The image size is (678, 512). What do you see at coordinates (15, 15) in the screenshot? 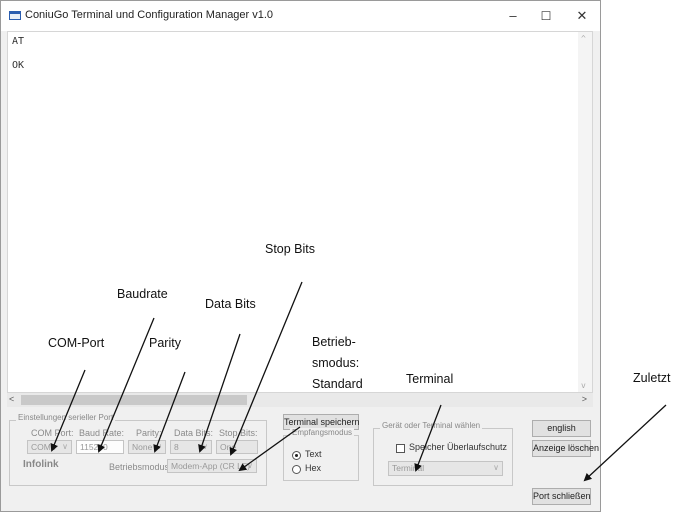
I see `app-window-icon` at bounding box center [15, 15].